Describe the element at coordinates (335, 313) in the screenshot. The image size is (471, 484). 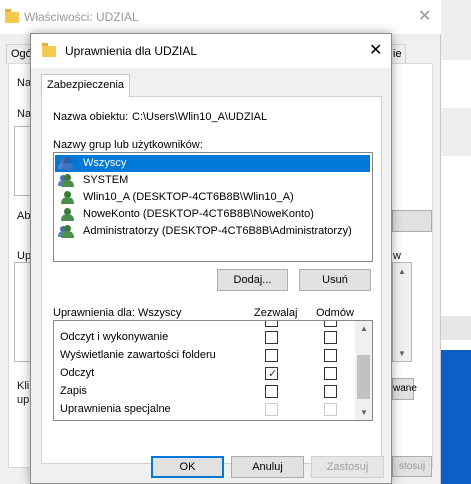
I see `deny-column-header: Odmów` at that location.